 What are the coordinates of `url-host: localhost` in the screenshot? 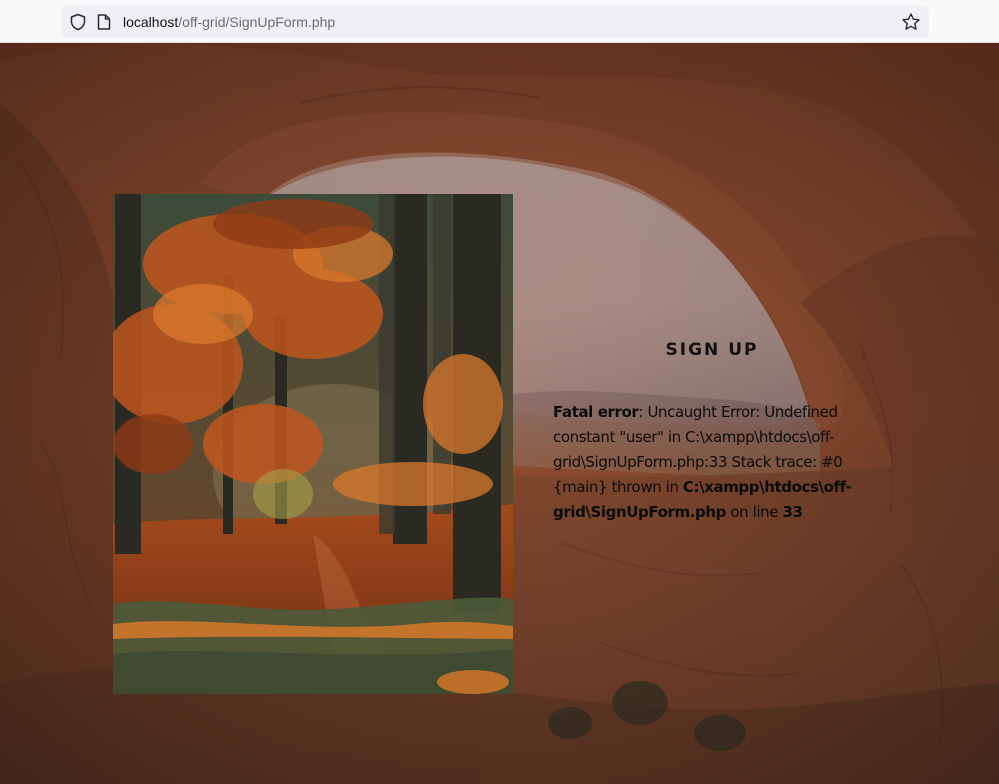 It's located at (151, 22).